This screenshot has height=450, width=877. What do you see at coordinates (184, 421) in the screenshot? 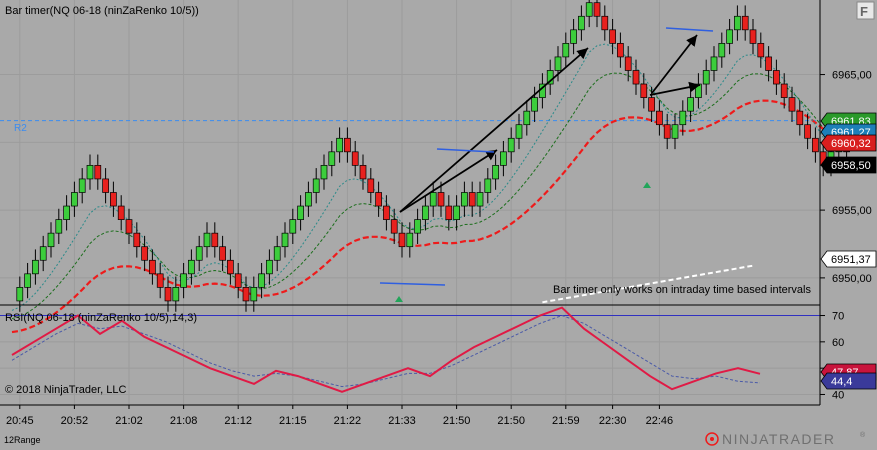
I see `time-tick-label: 21:08` at bounding box center [184, 421].